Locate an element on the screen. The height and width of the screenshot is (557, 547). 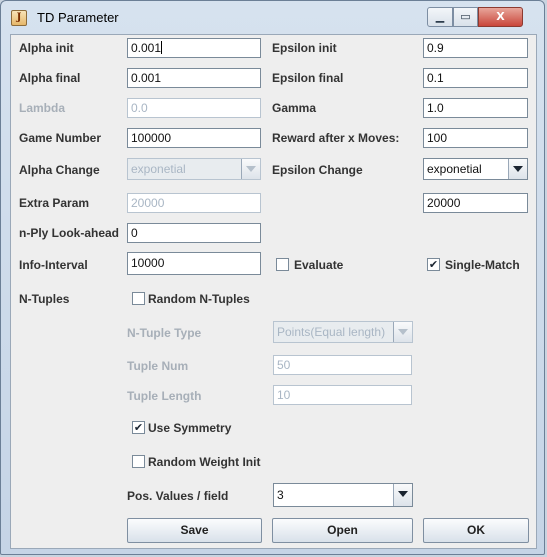
alpha-init-label: Alpha init is located at coordinates (46, 48).